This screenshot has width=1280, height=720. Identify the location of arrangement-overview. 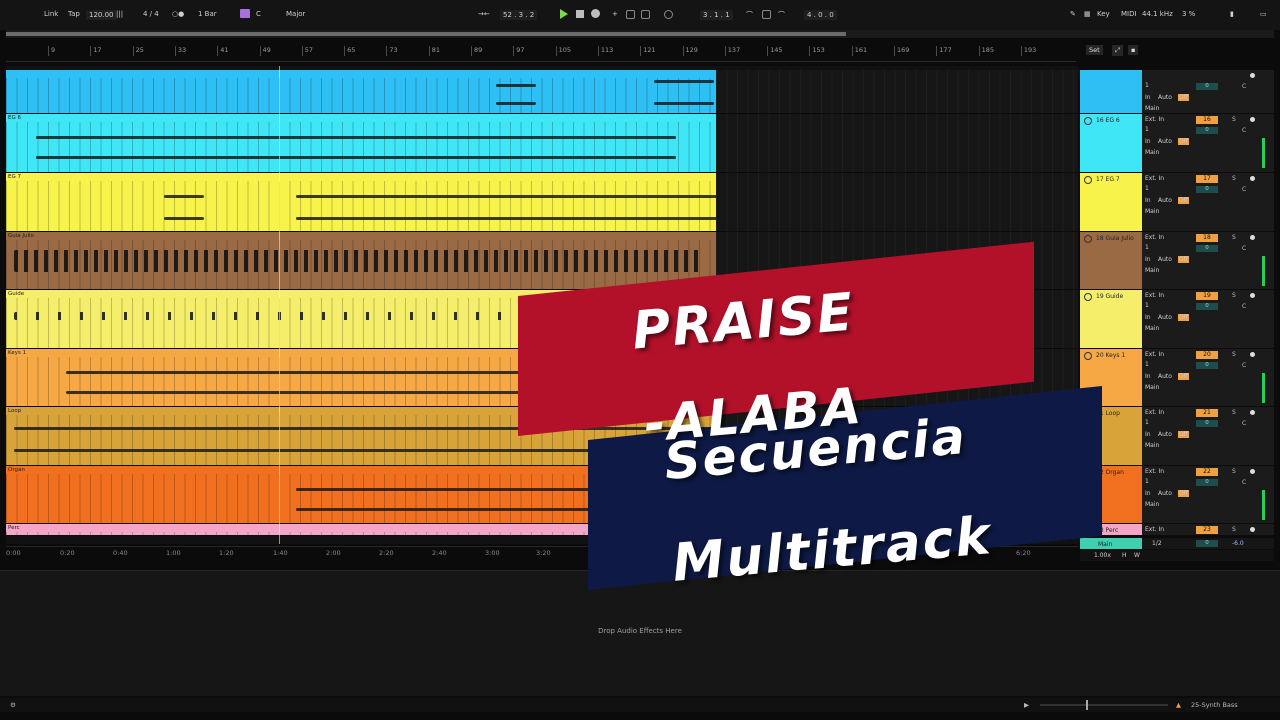
(640, 34).